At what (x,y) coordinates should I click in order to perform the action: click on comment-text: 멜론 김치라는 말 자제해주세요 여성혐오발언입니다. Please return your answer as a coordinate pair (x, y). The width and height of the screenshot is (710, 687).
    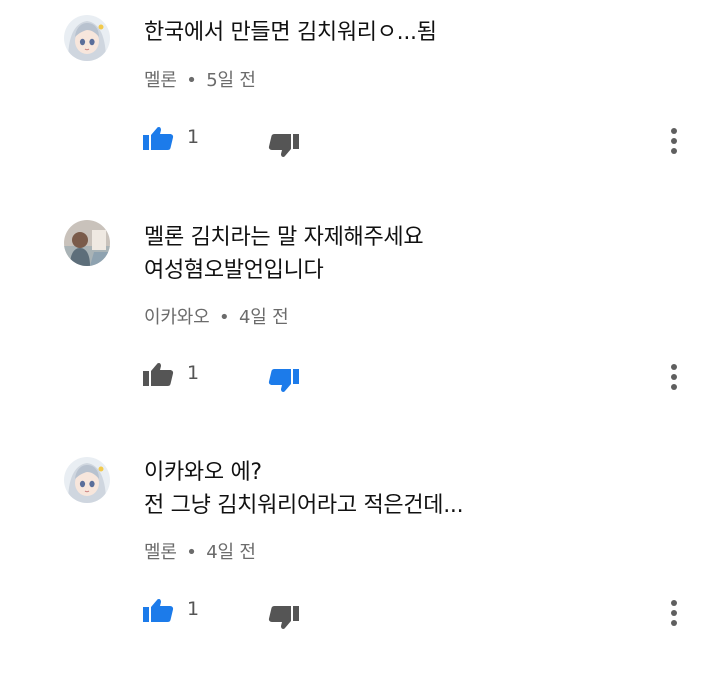
    Looking at the image, I should click on (284, 254).